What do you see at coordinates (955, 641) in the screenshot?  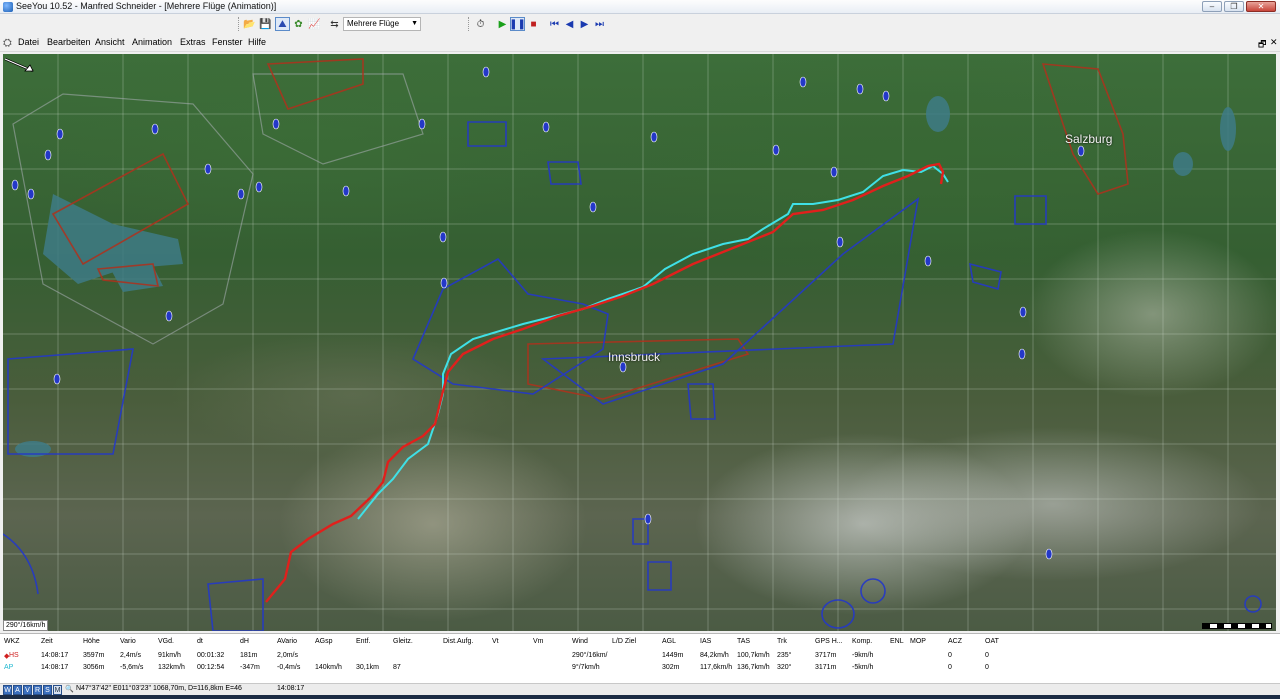 I see `column-header: ACZ` at bounding box center [955, 641].